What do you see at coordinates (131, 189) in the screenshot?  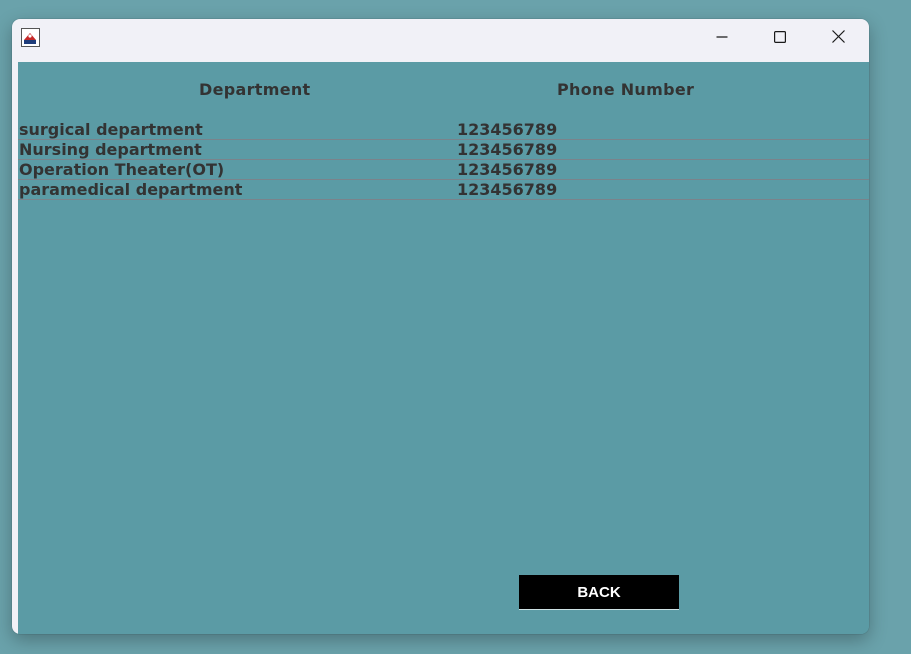 I see `department-cell: paramedical department` at bounding box center [131, 189].